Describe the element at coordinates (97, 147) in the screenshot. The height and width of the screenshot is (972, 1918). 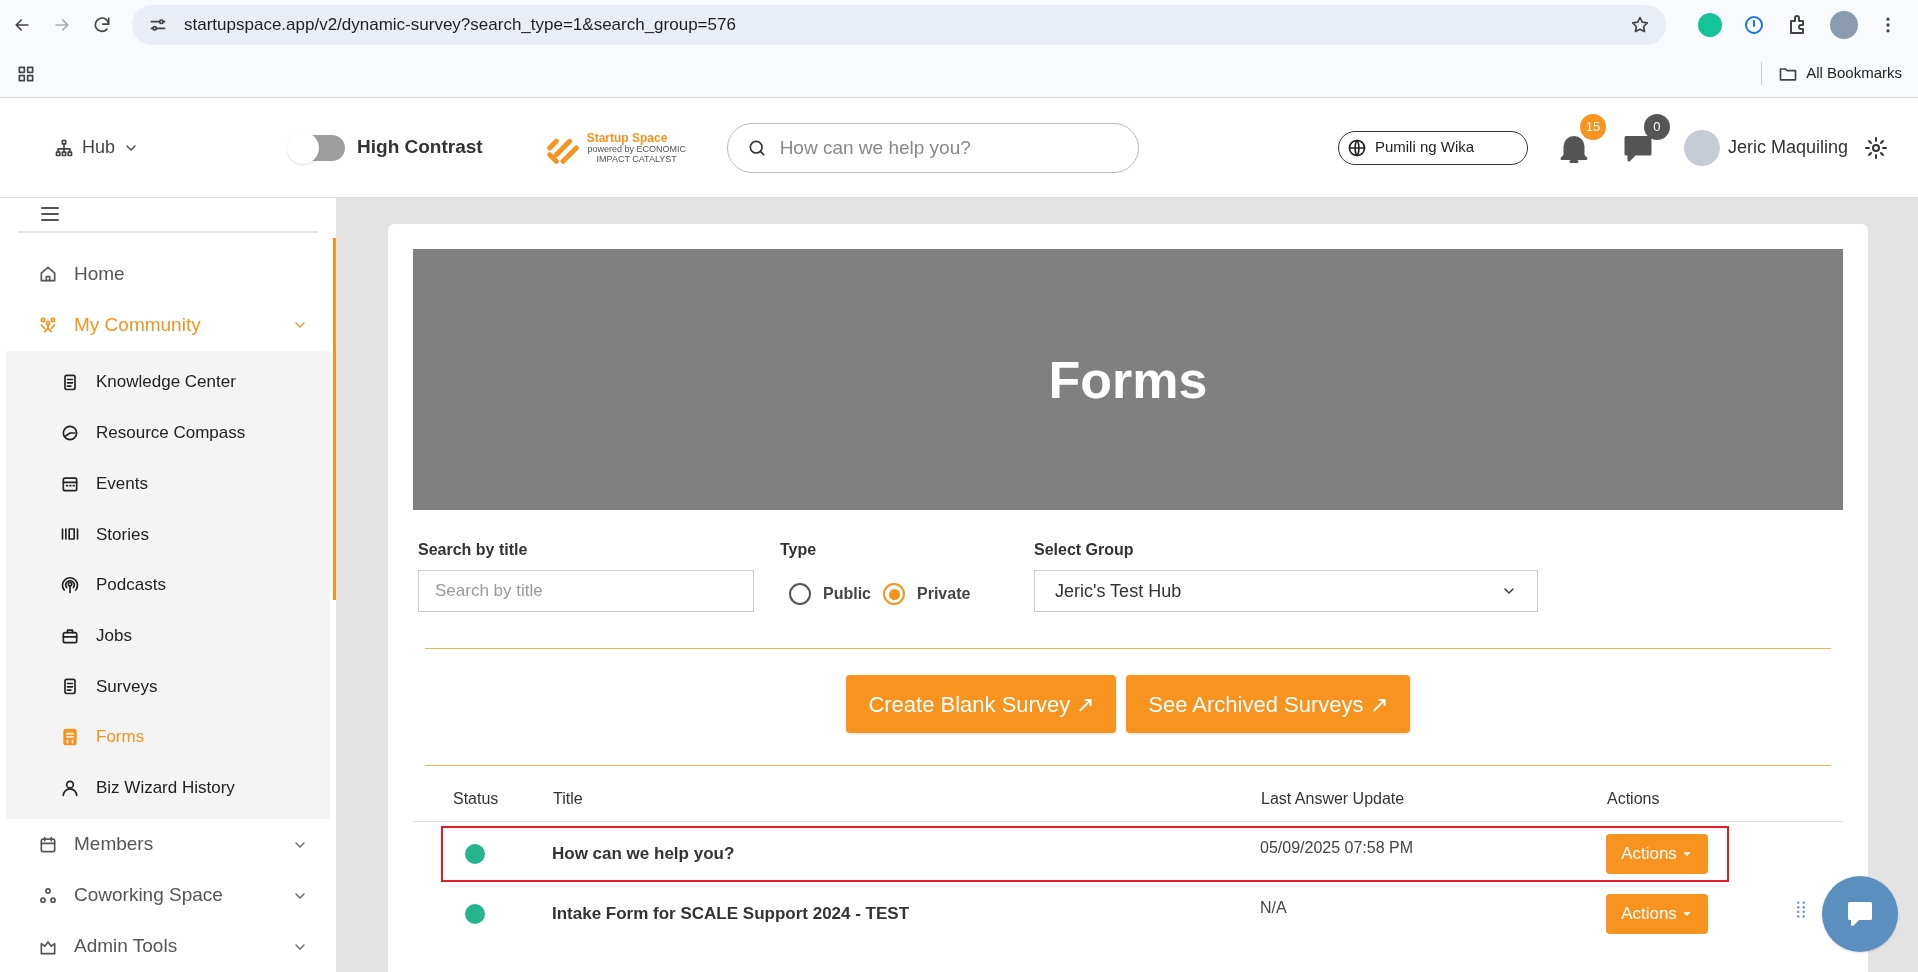
I see `hub-dropdown: Hub` at that location.